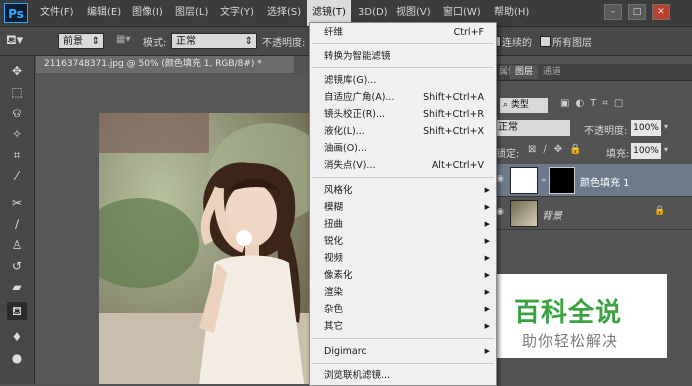 This screenshot has height=386, width=692. I want to click on minimize-button: –, so click(613, 12).